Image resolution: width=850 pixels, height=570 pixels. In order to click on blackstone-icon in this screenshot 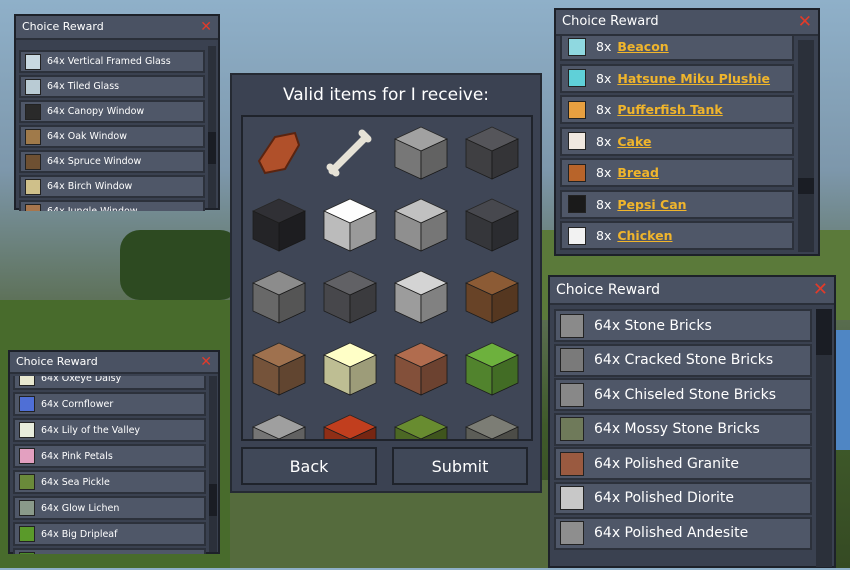, I will do `click(279, 225)`.